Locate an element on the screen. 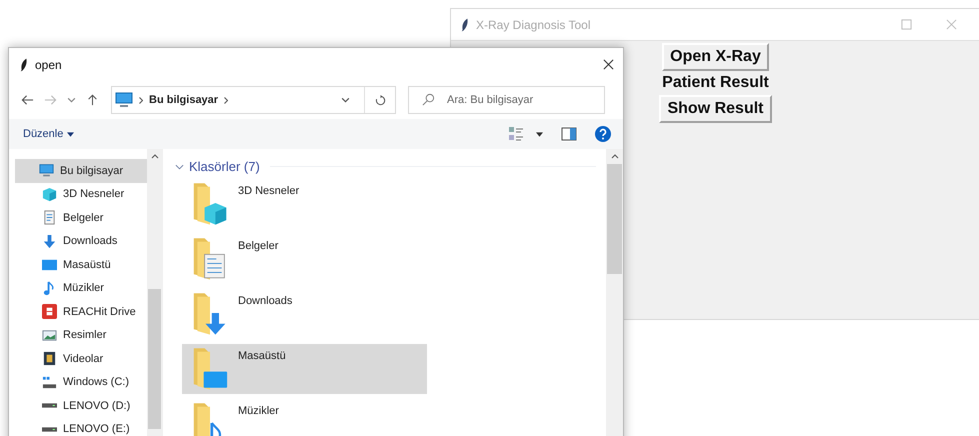 The width and height of the screenshot is (979, 436). sidebar-item: LENOVO (E:) is located at coordinates (81, 427).